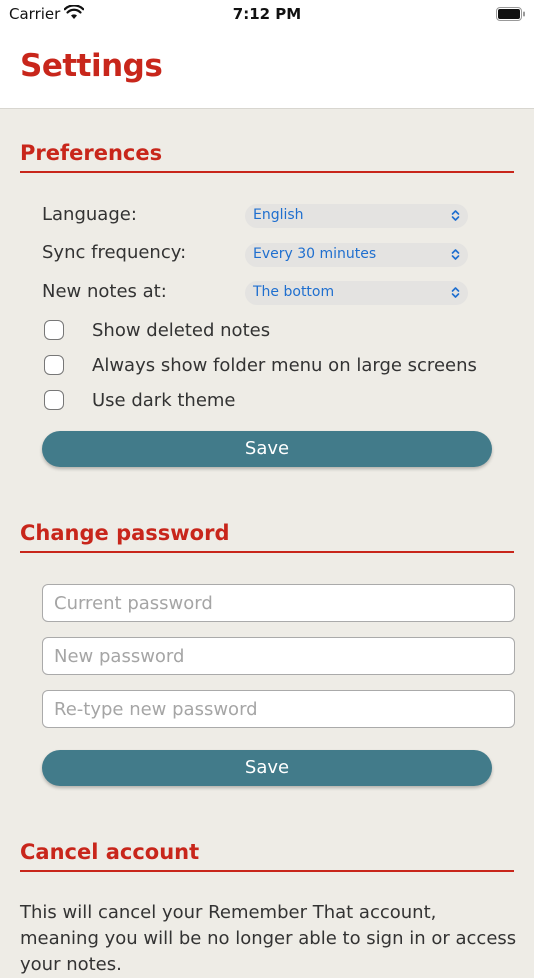 Image resolution: width=534 pixels, height=978 pixels. What do you see at coordinates (89, 214) in the screenshot?
I see `language-label: Language:` at bounding box center [89, 214].